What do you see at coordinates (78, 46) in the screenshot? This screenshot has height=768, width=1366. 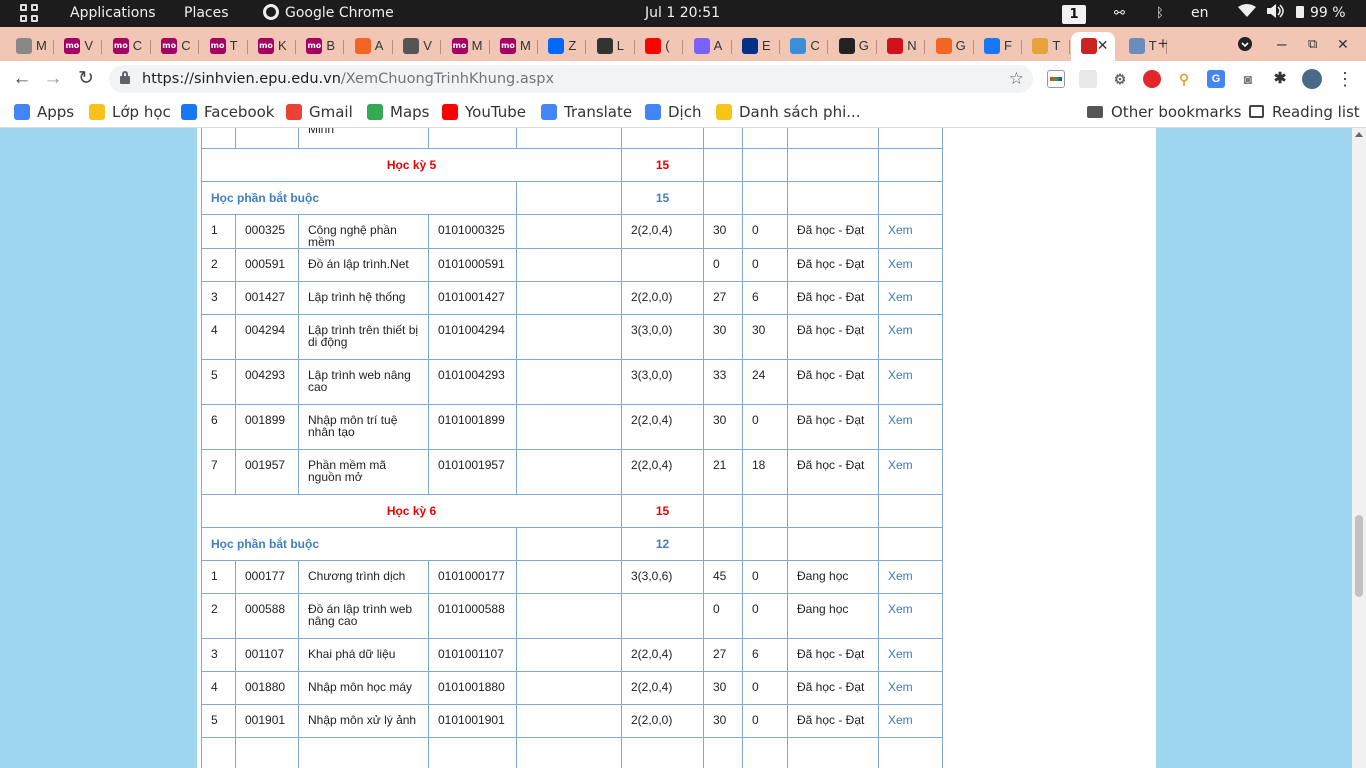 I see `browser-tab-2: mo V` at bounding box center [78, 46].